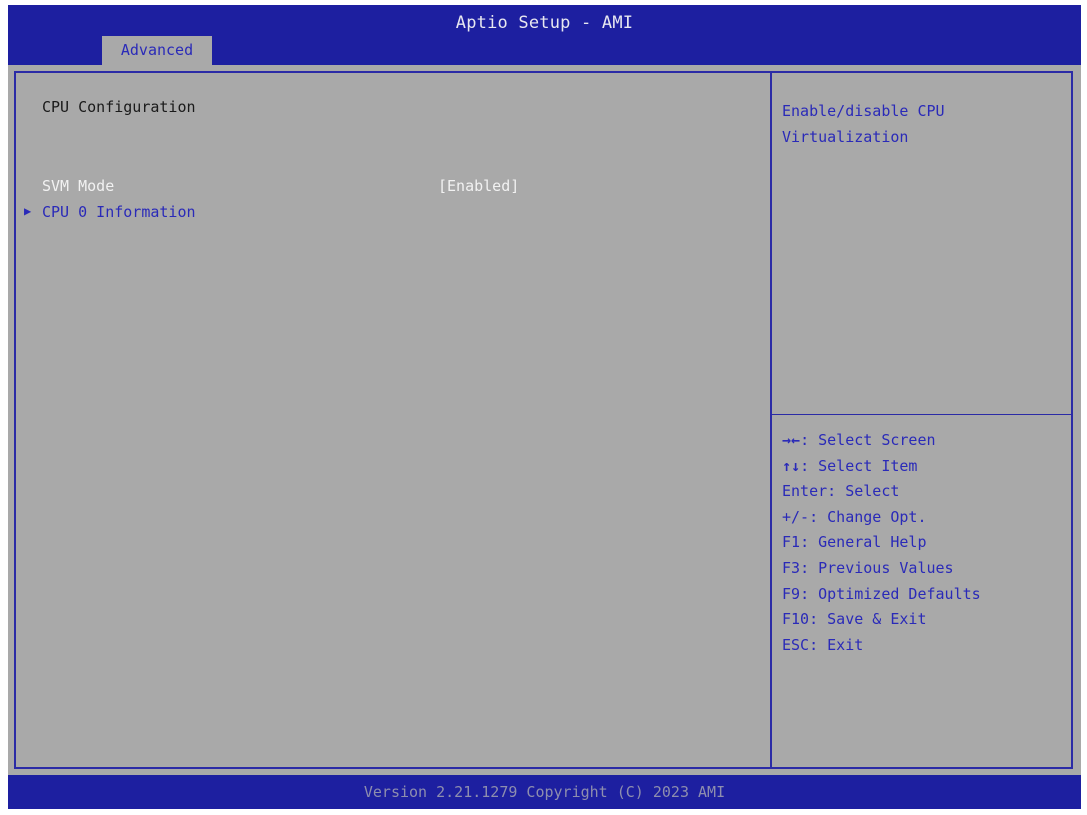  Describe the element at coordinates (863, 491) in the screenshot. I see `key-action: : Select` at that location.